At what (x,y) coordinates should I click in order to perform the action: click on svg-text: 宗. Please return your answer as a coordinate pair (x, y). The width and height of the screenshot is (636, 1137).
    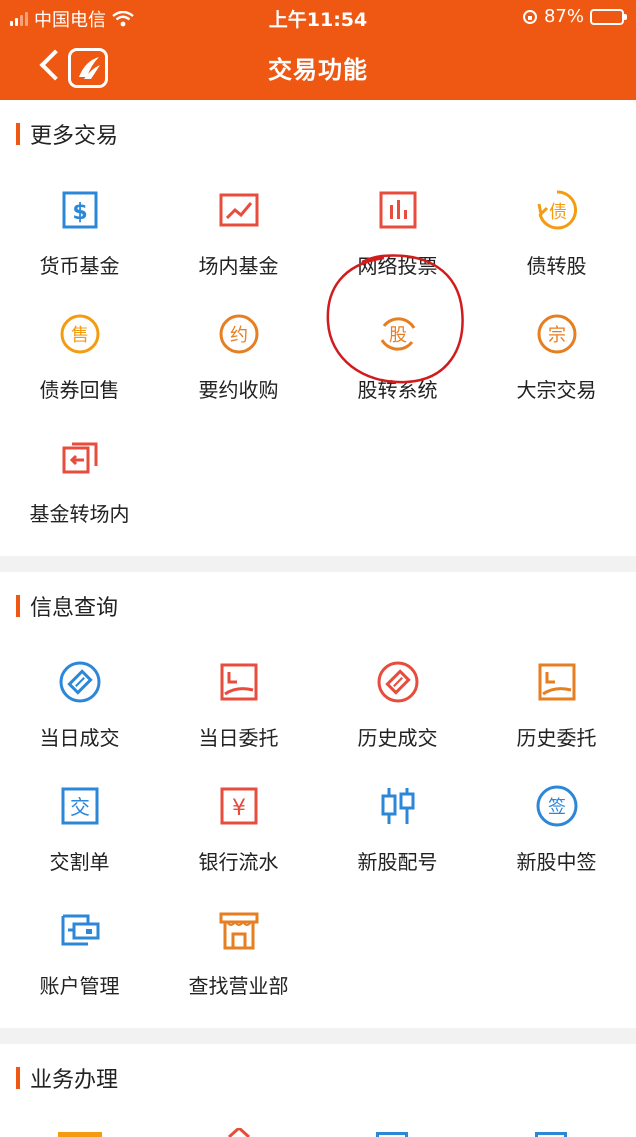
    Looking at the image, I should click on (557, 335).